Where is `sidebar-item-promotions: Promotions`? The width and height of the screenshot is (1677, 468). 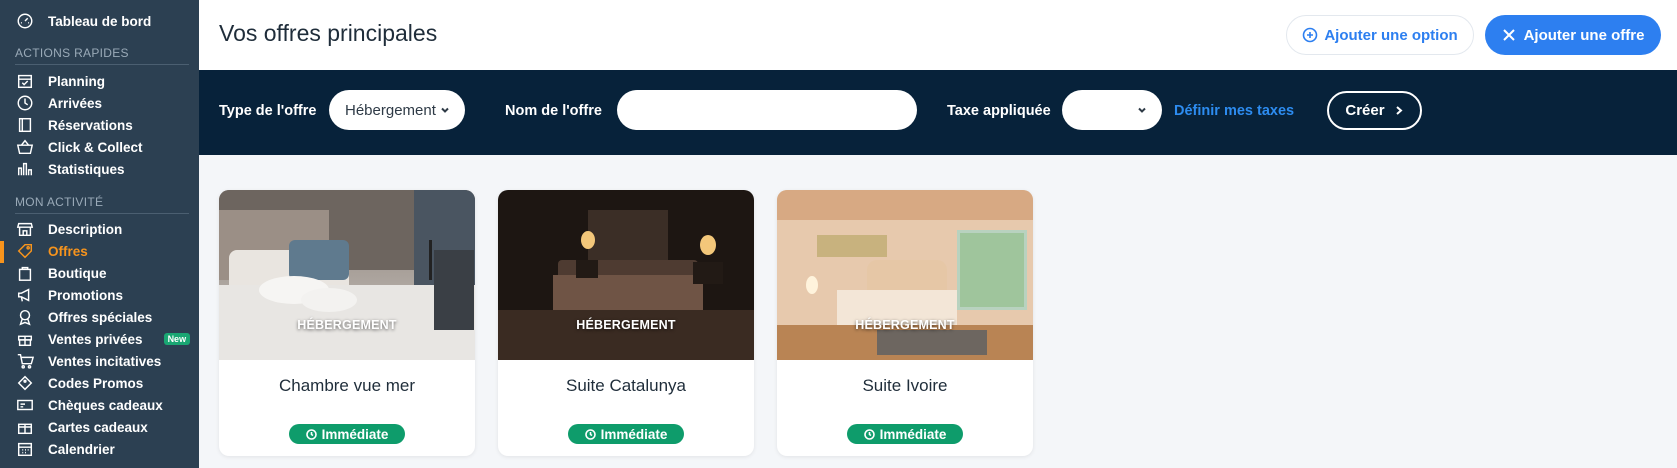 sidebar-item-promotions: Promotions is located at coordinates (69, 295).